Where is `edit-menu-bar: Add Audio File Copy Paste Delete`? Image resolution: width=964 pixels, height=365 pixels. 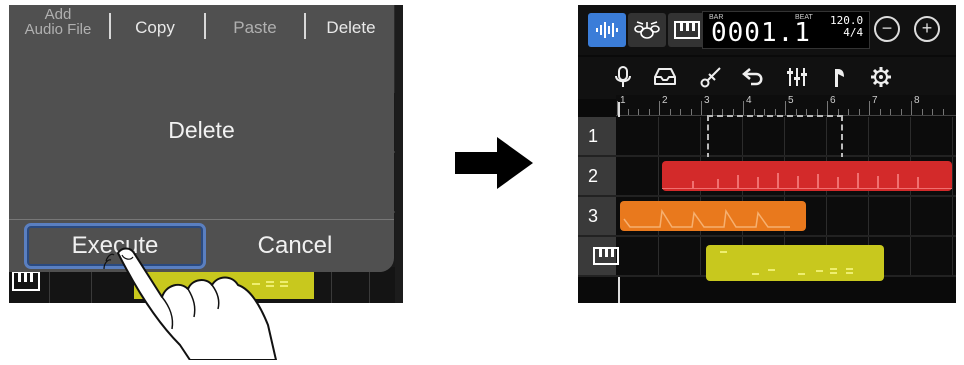 edit-menu-bar: Add Audio File Copy Paste Delete is located at coordinates (201, 30).